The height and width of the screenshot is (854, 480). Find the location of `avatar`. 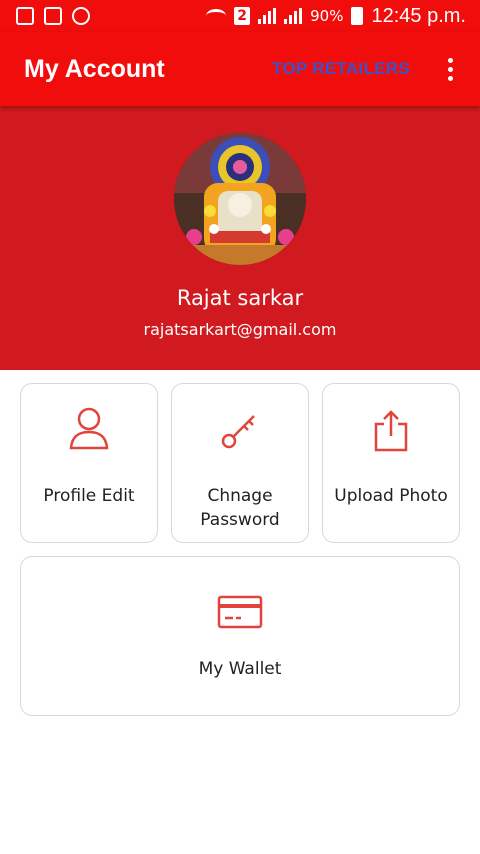

avatar is located at coordinates (240, 199).